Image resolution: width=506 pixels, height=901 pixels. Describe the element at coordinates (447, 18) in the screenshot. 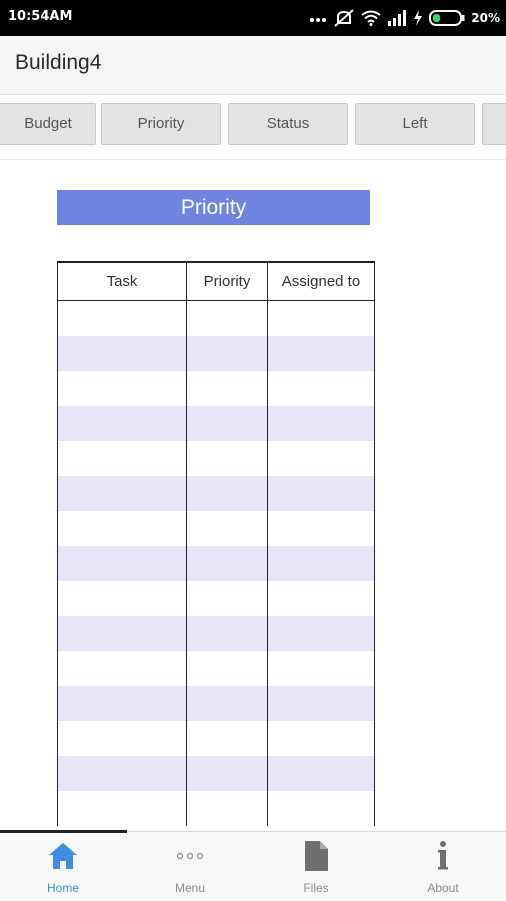

I see `battery-icon` at that location.